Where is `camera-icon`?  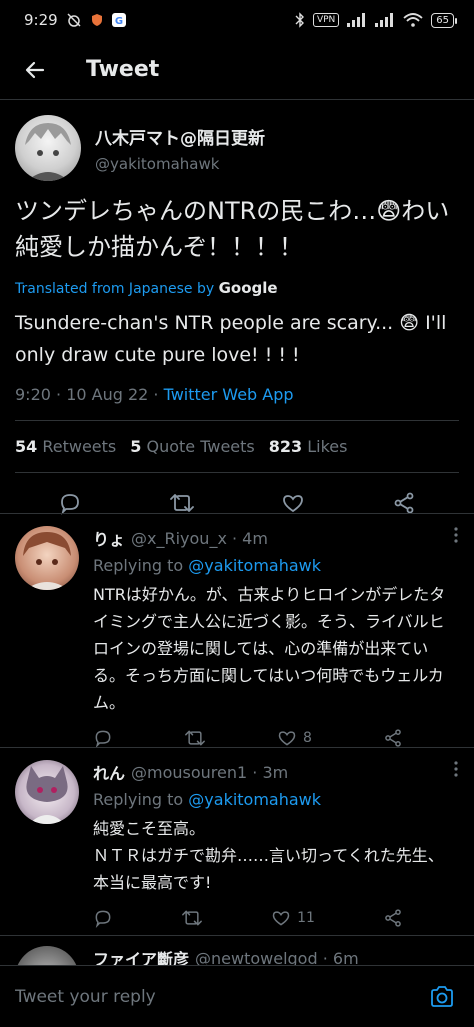
camera-icon is located at coordinates (442, 996).